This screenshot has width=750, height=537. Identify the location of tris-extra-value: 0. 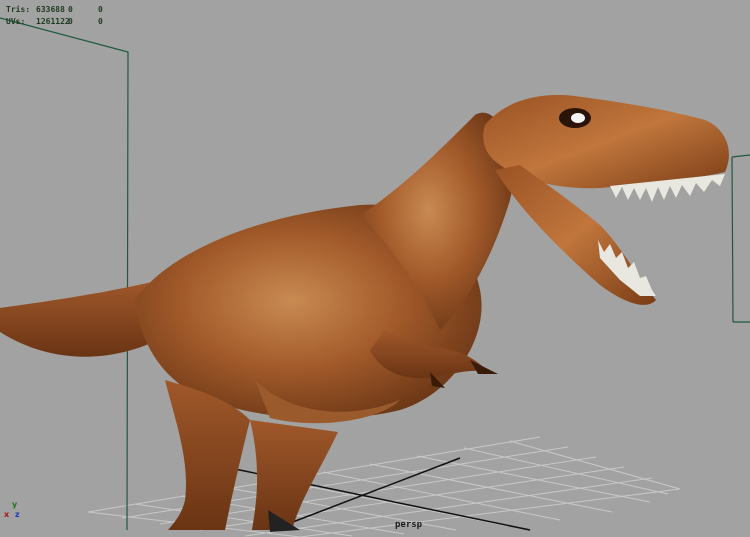
(100, 9).